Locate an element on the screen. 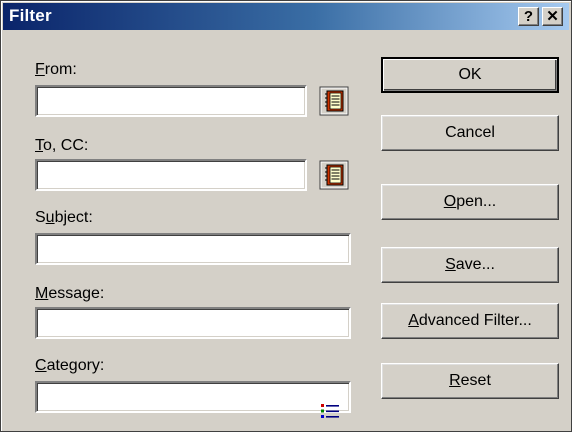 The height and width of the screenshot is (432, 572). to-address-book-icon is located at coordinates (334, 175).